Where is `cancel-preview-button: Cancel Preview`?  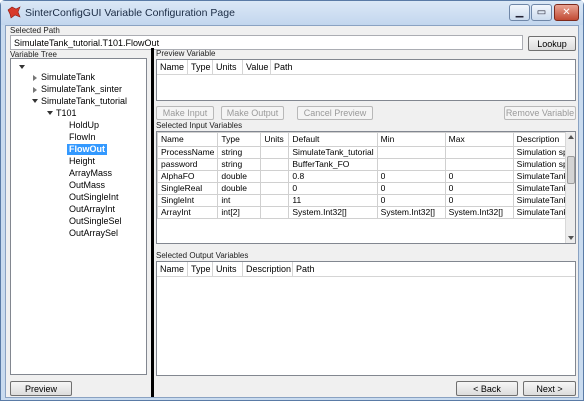 cancel-preview-button: Cancel Preview is located at coordinates (335, 113).